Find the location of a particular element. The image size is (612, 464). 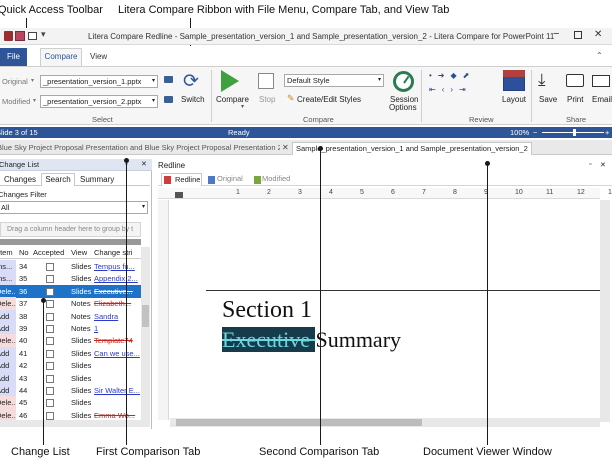

compare-group-label: Compare is located at coordinates (318, 119).